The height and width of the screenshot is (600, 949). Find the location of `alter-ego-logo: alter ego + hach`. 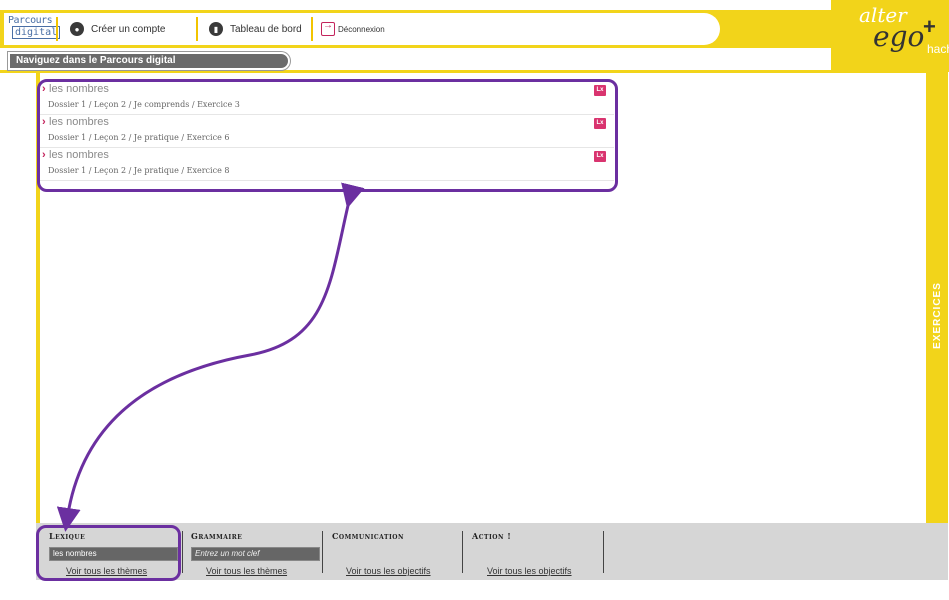

alter-ego-logo: alter ego + hach is located at coordinates (890, 36).